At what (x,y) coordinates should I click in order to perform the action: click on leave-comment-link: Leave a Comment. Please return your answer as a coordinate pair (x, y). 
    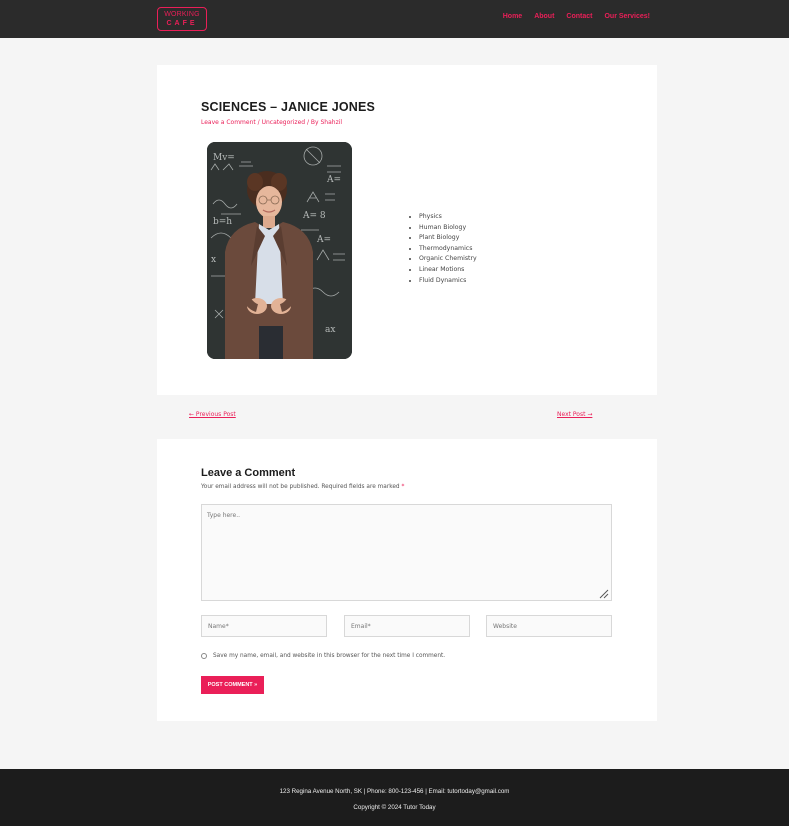
    Looking at the image, I should click on (228, 122).